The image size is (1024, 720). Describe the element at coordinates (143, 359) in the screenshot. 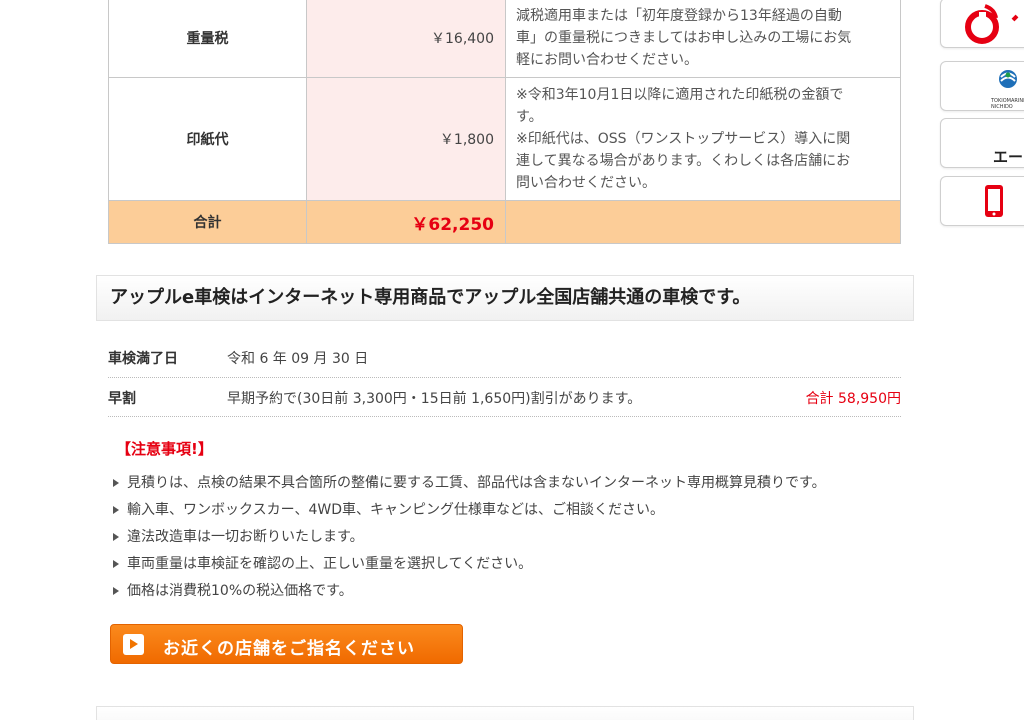

I see `expiry-label: 車検満了日` at that location.